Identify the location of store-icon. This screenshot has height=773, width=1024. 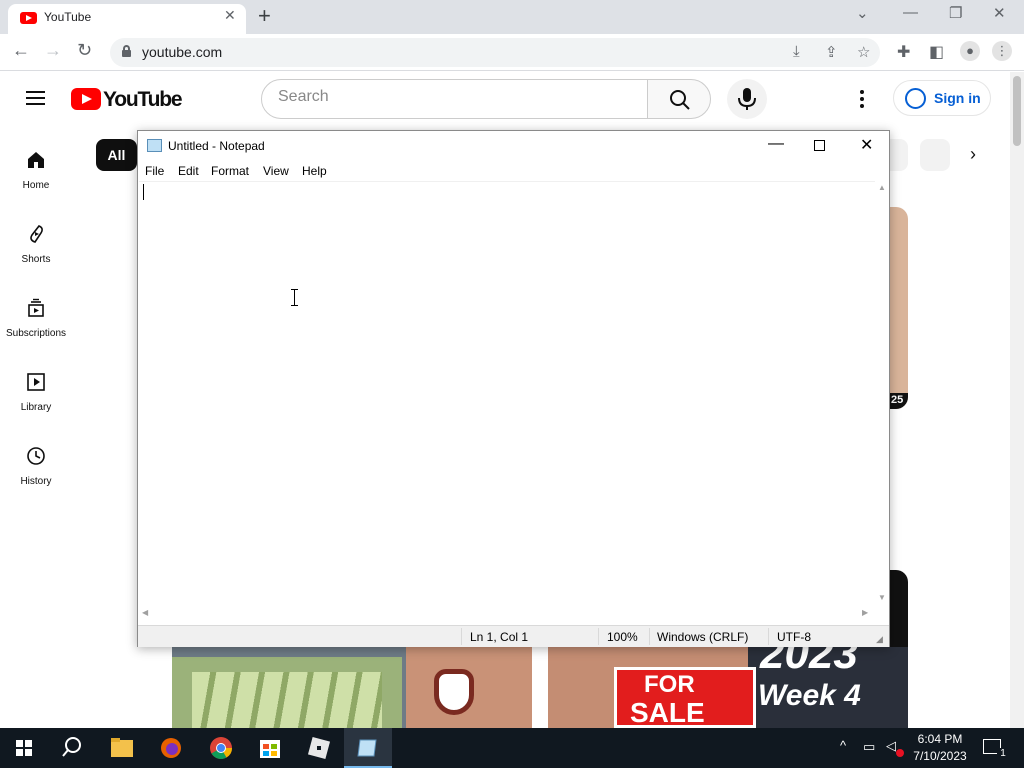
(270, 749).